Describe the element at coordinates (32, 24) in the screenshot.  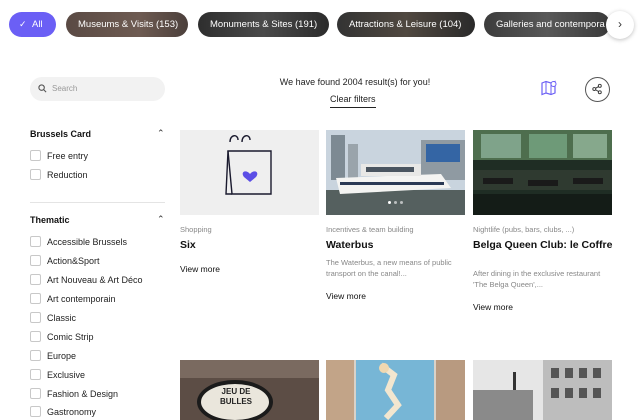
I see `chip-all: ✓ All` at that location.